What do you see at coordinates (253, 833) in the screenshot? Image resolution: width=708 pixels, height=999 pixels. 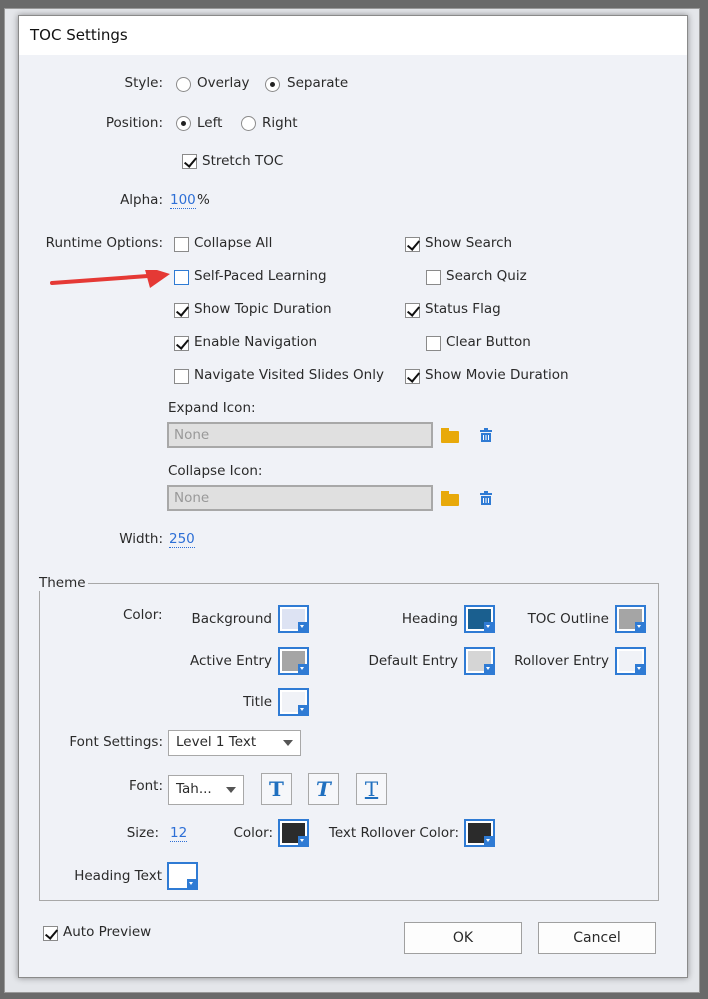 I see `text-color-label: Color:` at bounding box center [253, 833].